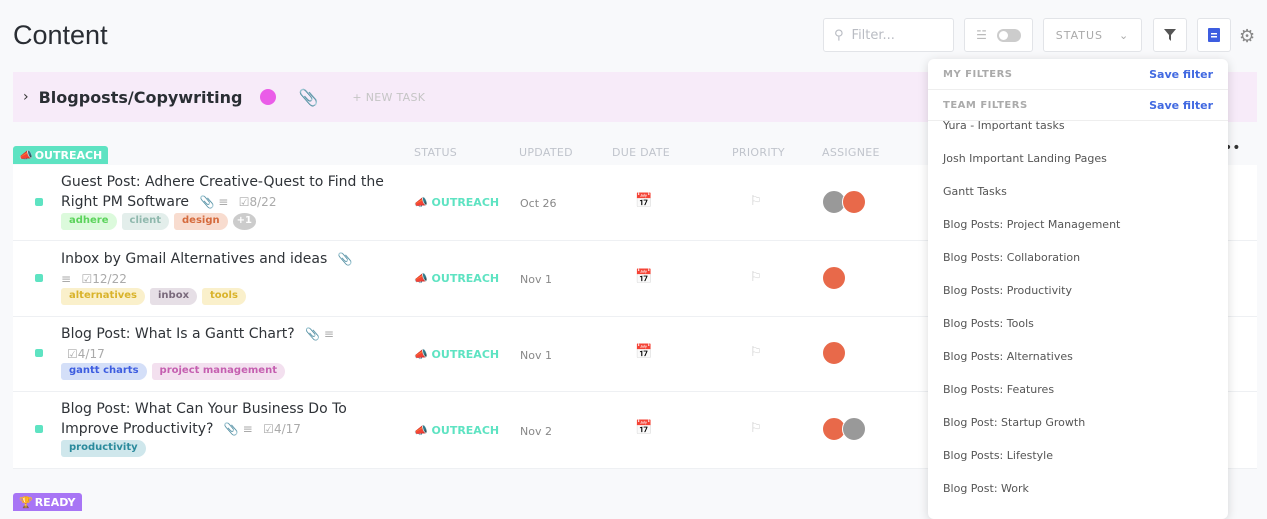 The height and width of the screenshot is (519, 1267). What do you see at coordinates (103, 296) in the screenshot?
I see `tag: alternatives` at bounding box center [103, 296].